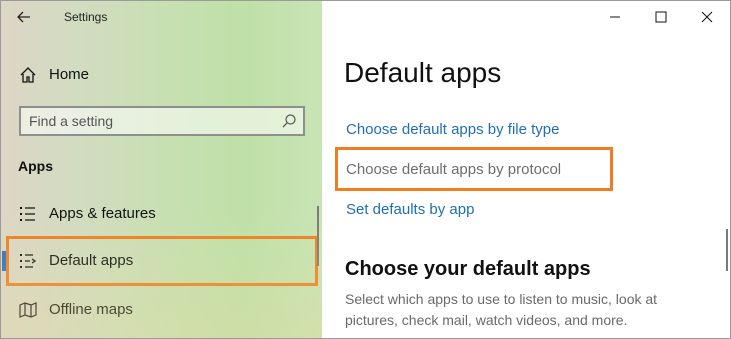 The image size is (731, 339). What do you see at coordinates (28, 261) in the screenshot?
I see `default-apps-icon` at bounding box center [28, 261].